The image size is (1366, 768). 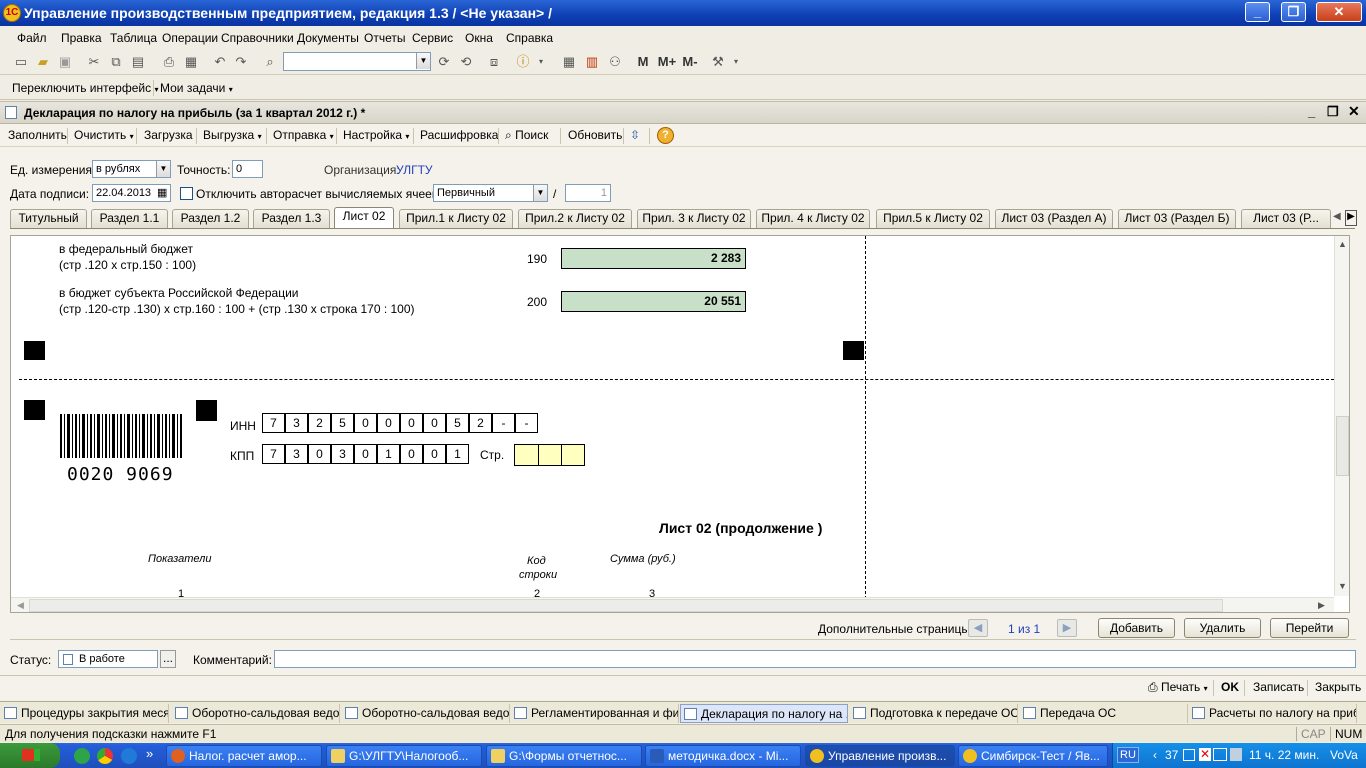 What do you see at coordinates (1136, 628) in the screenshot?
I see `add-page-button: Добавить` at bounding box center [1136, 628].